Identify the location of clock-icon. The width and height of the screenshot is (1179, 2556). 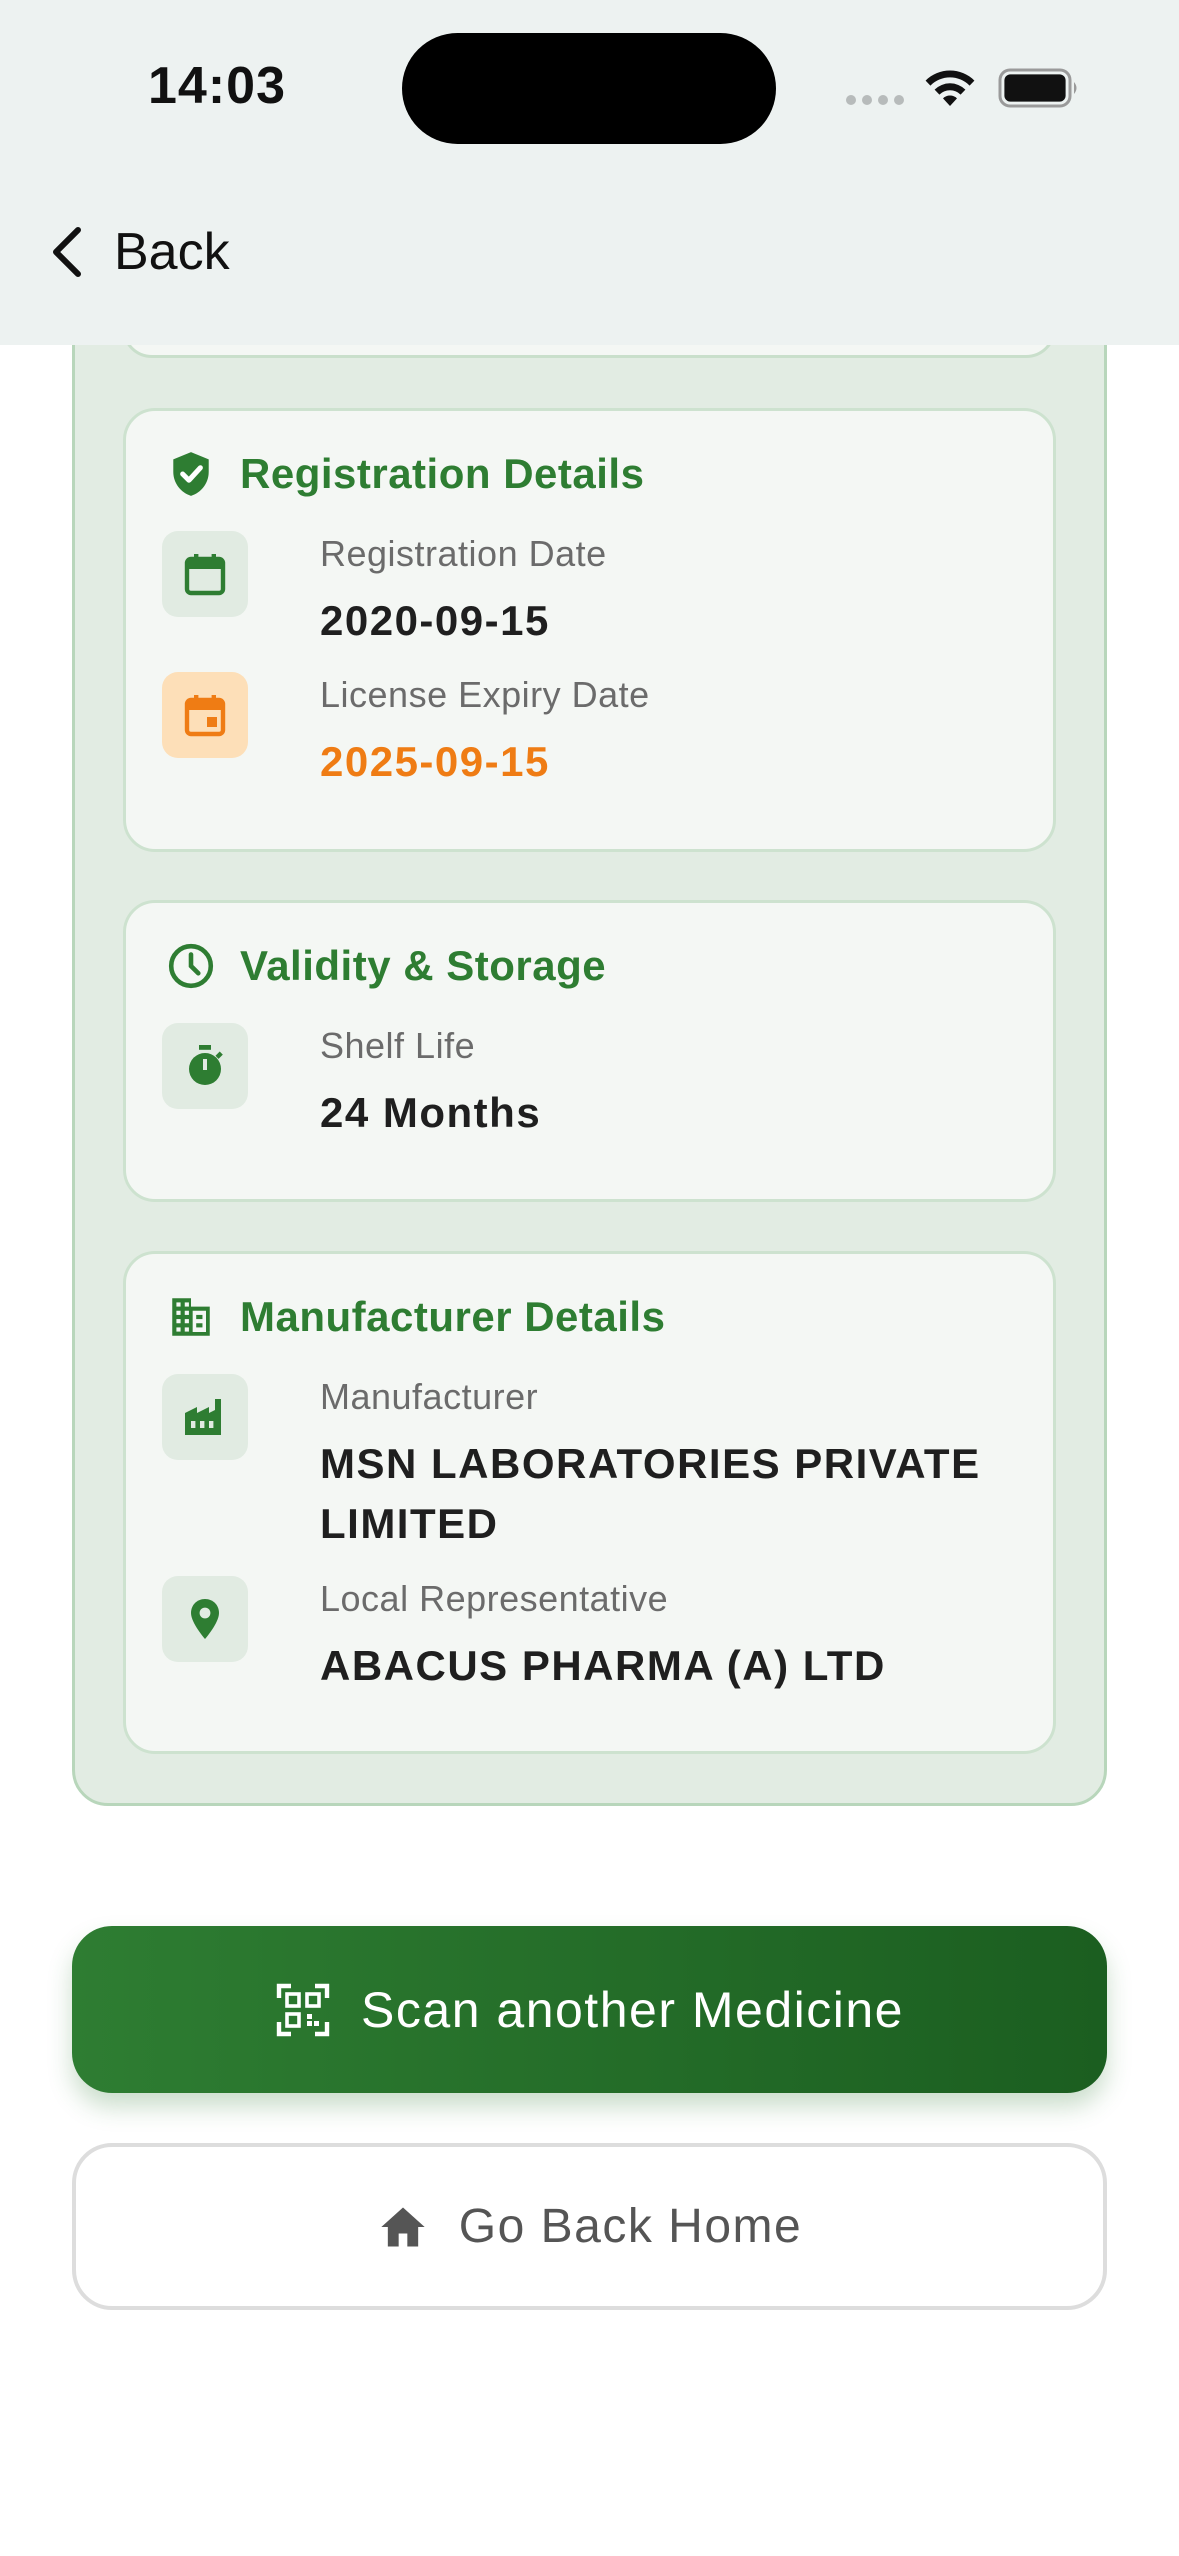
(191, 966).